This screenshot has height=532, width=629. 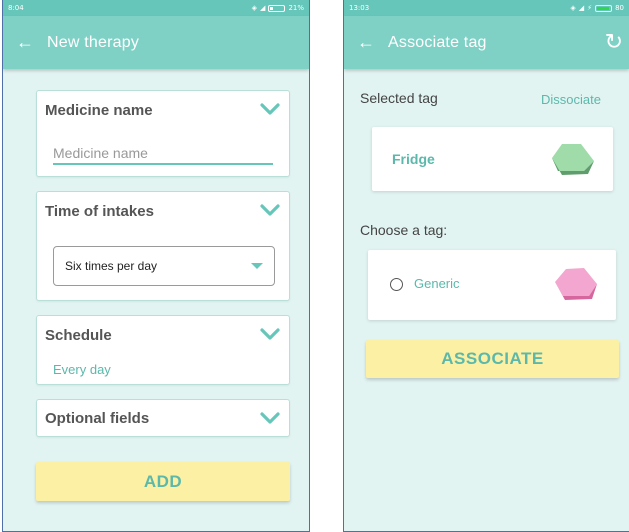 I want to click on charging-icon: ⚡, so click(x=590, y=8).